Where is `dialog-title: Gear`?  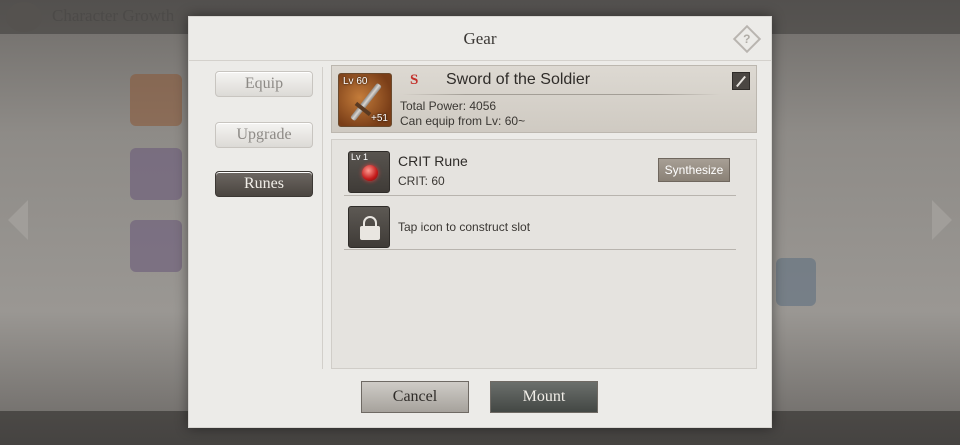 dialog-title: Gear is located at coordinates (480, 38).